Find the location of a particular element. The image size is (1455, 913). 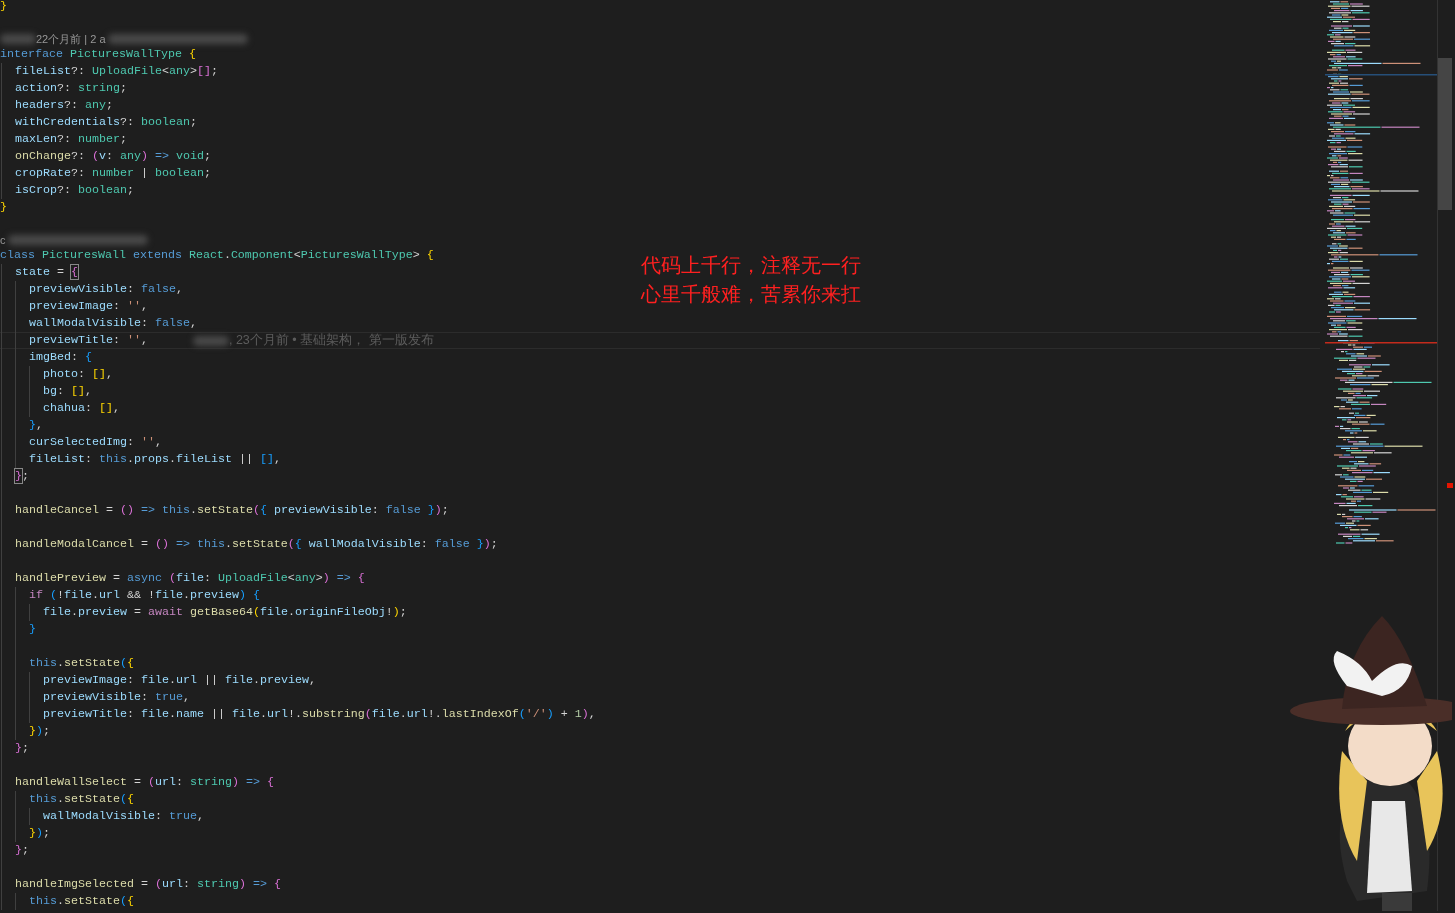

code-line: imgBed: { is located at coordinates (60, 357).